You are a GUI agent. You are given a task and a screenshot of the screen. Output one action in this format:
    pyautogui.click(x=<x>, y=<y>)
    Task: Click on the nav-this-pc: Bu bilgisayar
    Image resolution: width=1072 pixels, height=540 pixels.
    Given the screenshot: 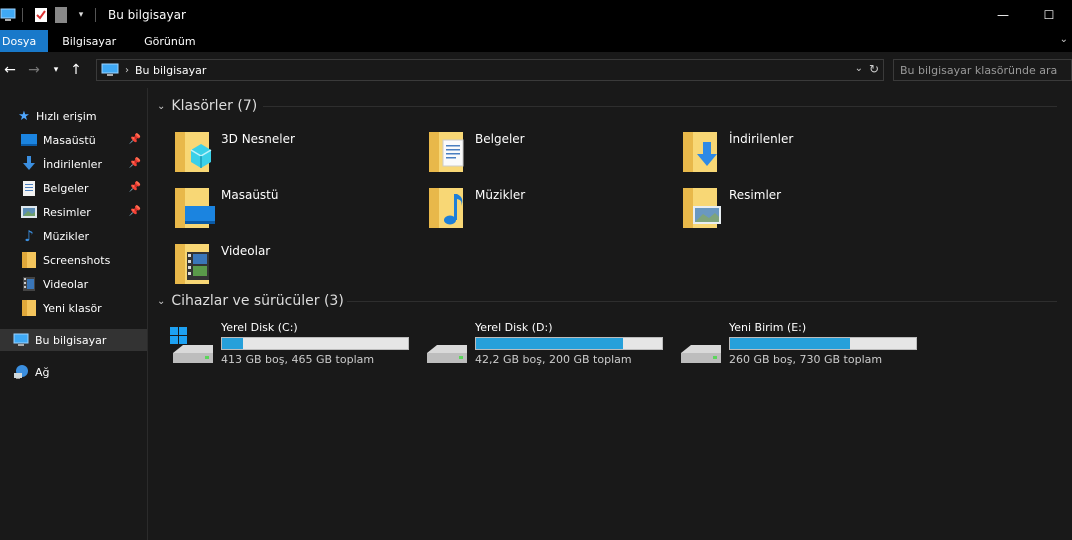 What is the action you would take?
    pyautogui.click(x=73, y=340)
    